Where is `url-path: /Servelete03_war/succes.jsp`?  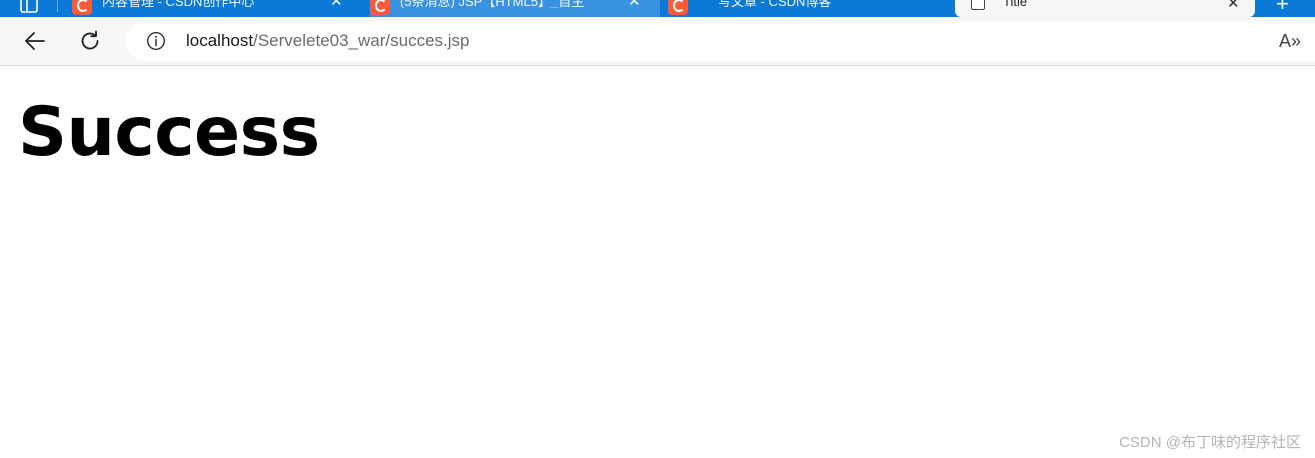
url-path: /Servelete03_war/succes.jsp is located at coordinates (361, 40).